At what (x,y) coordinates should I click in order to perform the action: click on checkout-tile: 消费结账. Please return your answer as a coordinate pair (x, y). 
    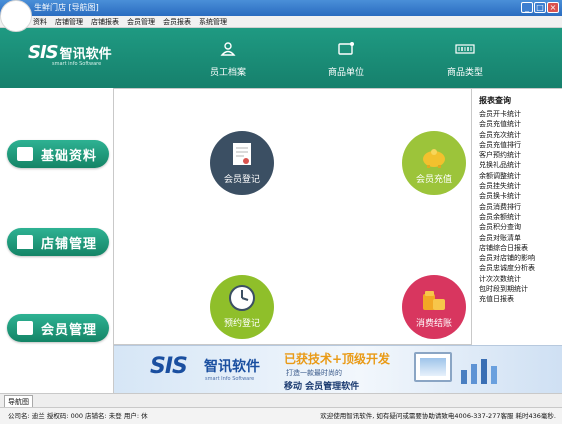
    Looking at the image, I should click on (434, 307).